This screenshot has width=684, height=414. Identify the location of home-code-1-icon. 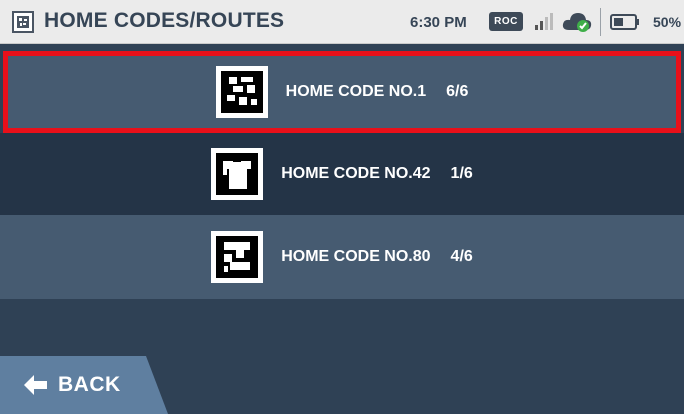
(241, 92).